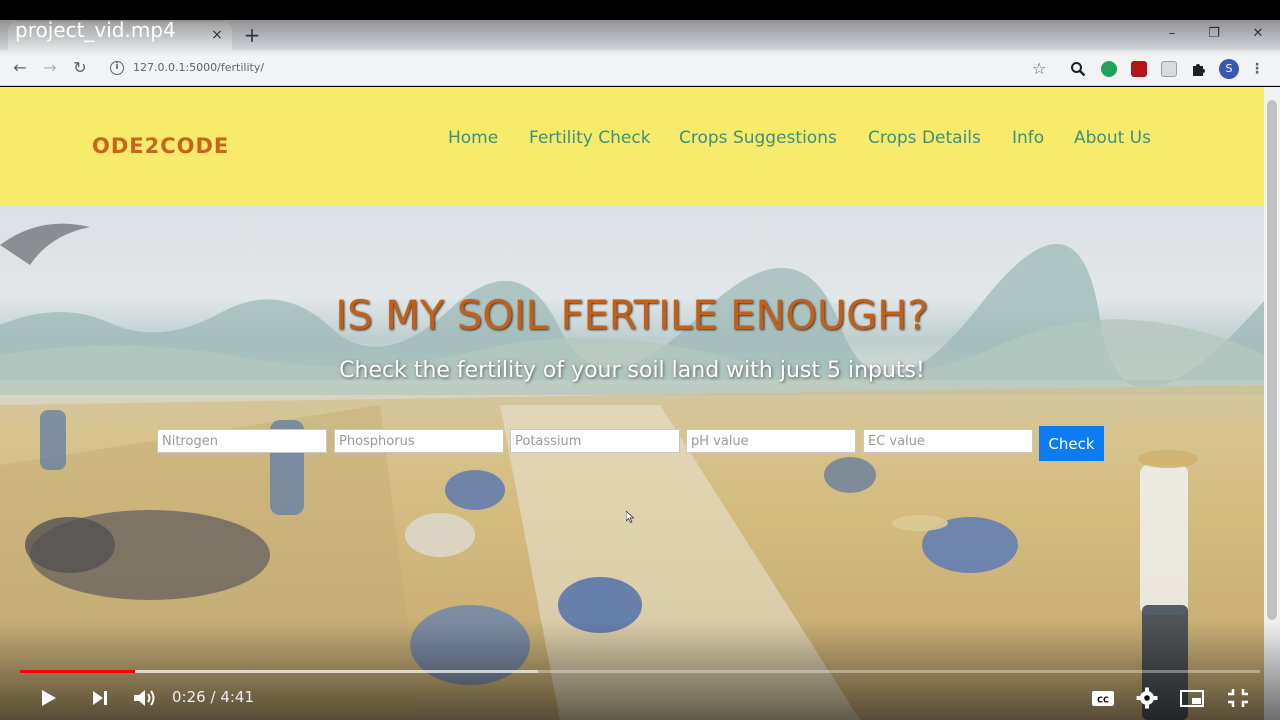 The height and width of the screenshot is (720, 1280). Describe the element at coordinates (1198, 69) in the screenshot. I see `extensions-puzzle-icon` at that location.